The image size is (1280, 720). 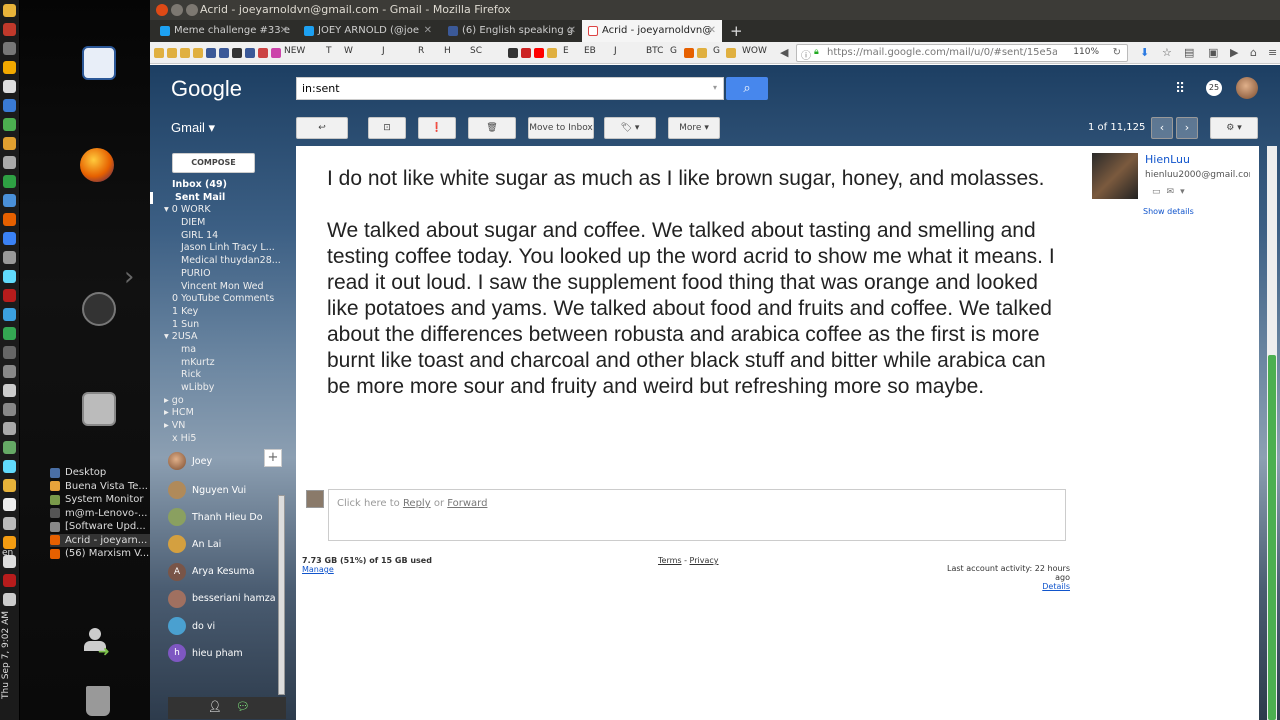 What do you see at coordinates (211, 572) in the screenshot?
I see `chat-contact: A Arya Kesuma` at bounding box center [211, 572].